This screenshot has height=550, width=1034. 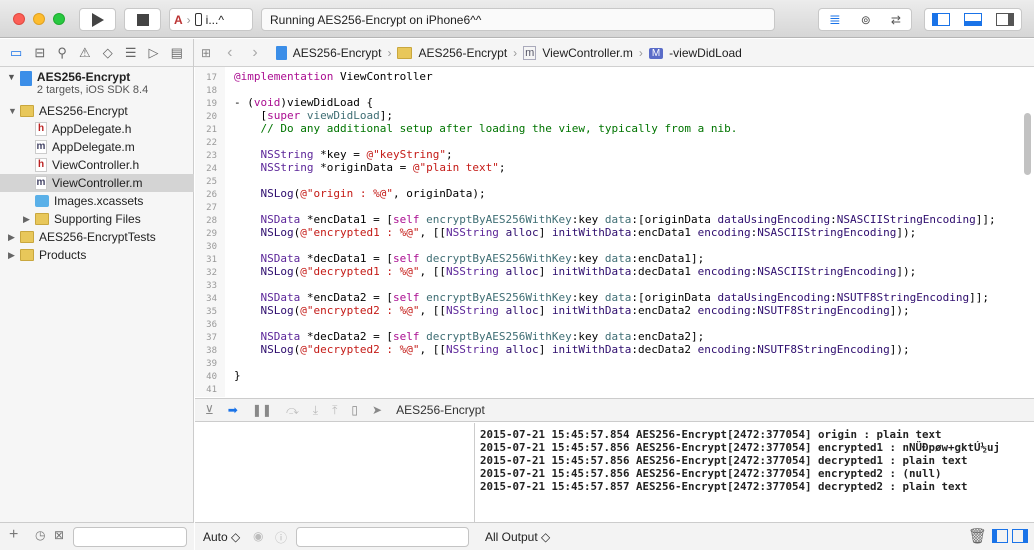 I want to click on step-over-icon: ⤼, so click(x=292, y=410).